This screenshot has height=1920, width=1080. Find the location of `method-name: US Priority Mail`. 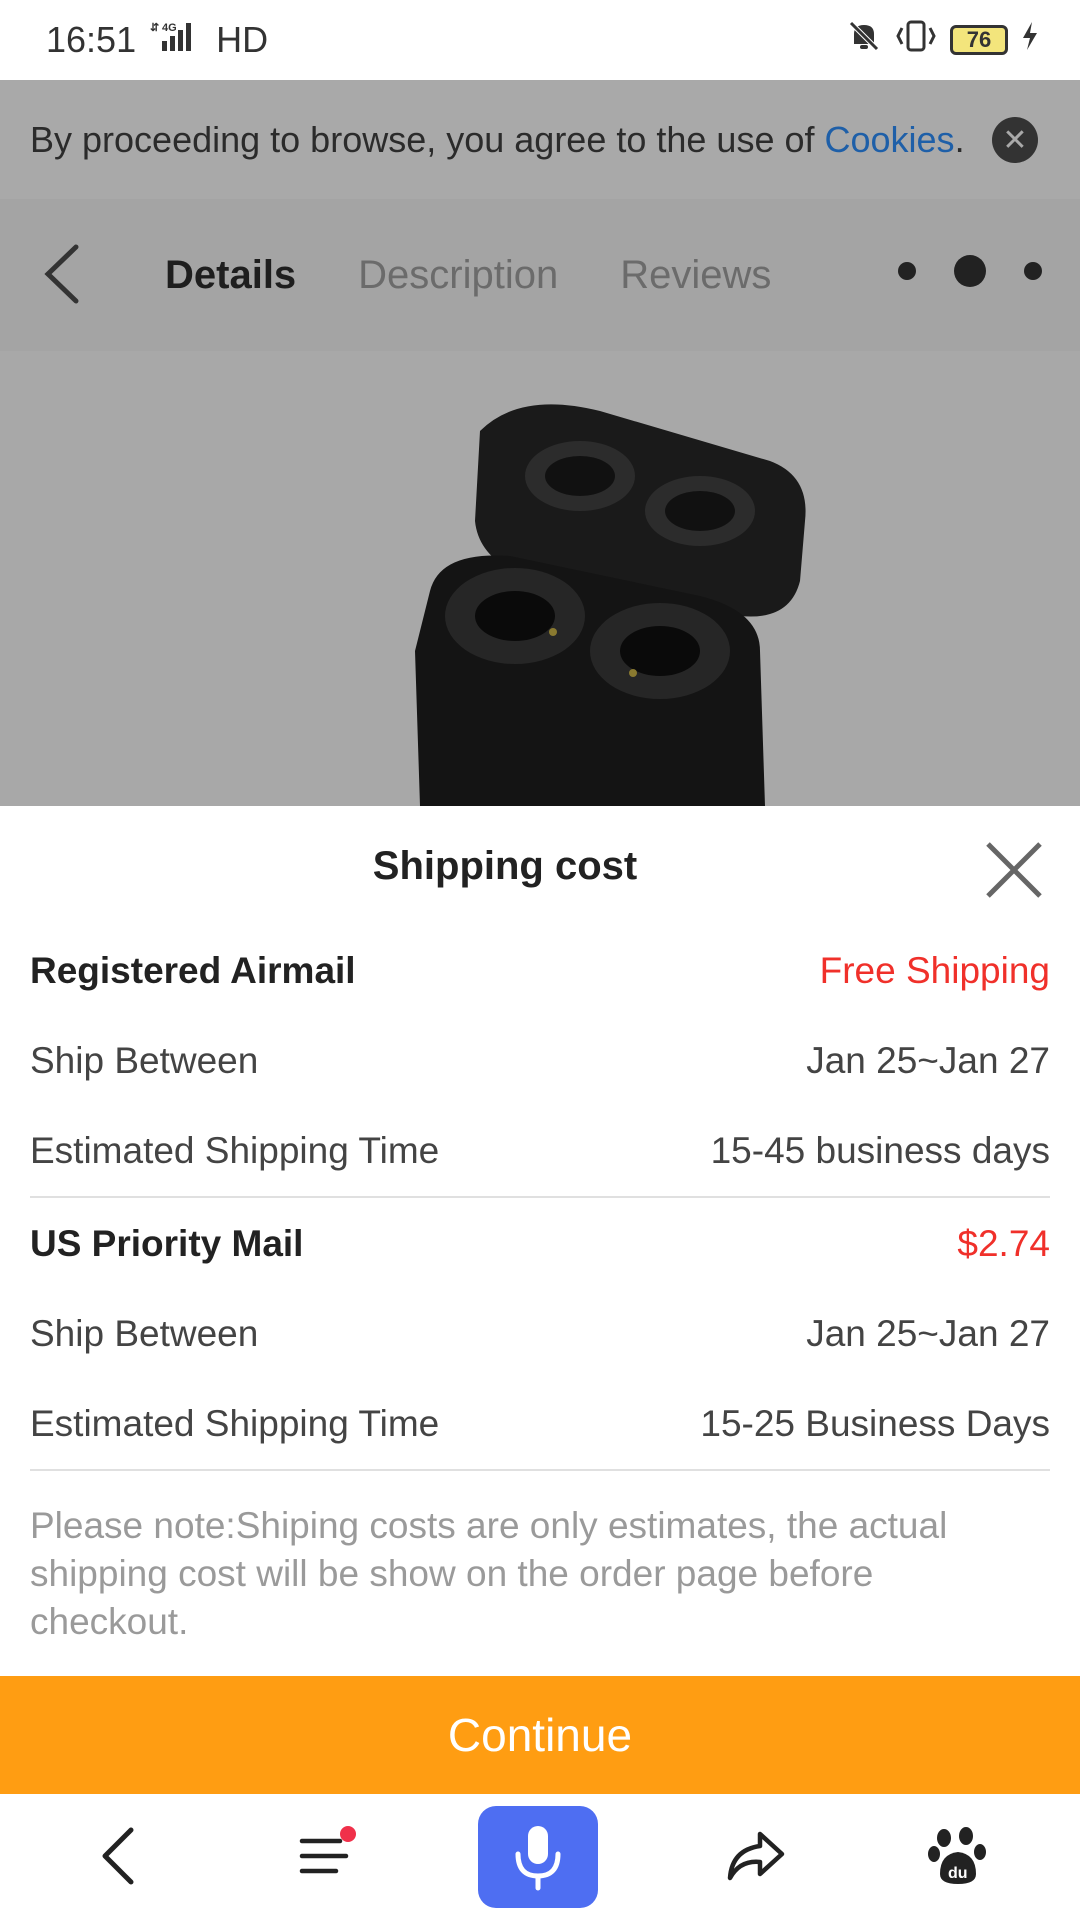

method-name: US Priority Mail is located at coordinates (167, 1243).